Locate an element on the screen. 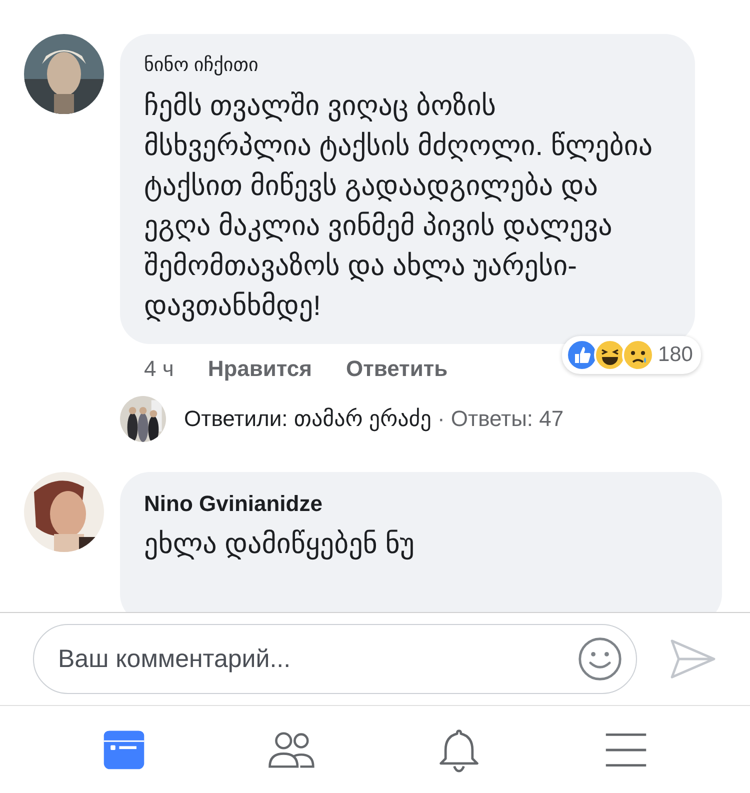 This screenshot has width=750, height=793. author-name: ნინო იჩქითი is located at coordinates (407, 66).